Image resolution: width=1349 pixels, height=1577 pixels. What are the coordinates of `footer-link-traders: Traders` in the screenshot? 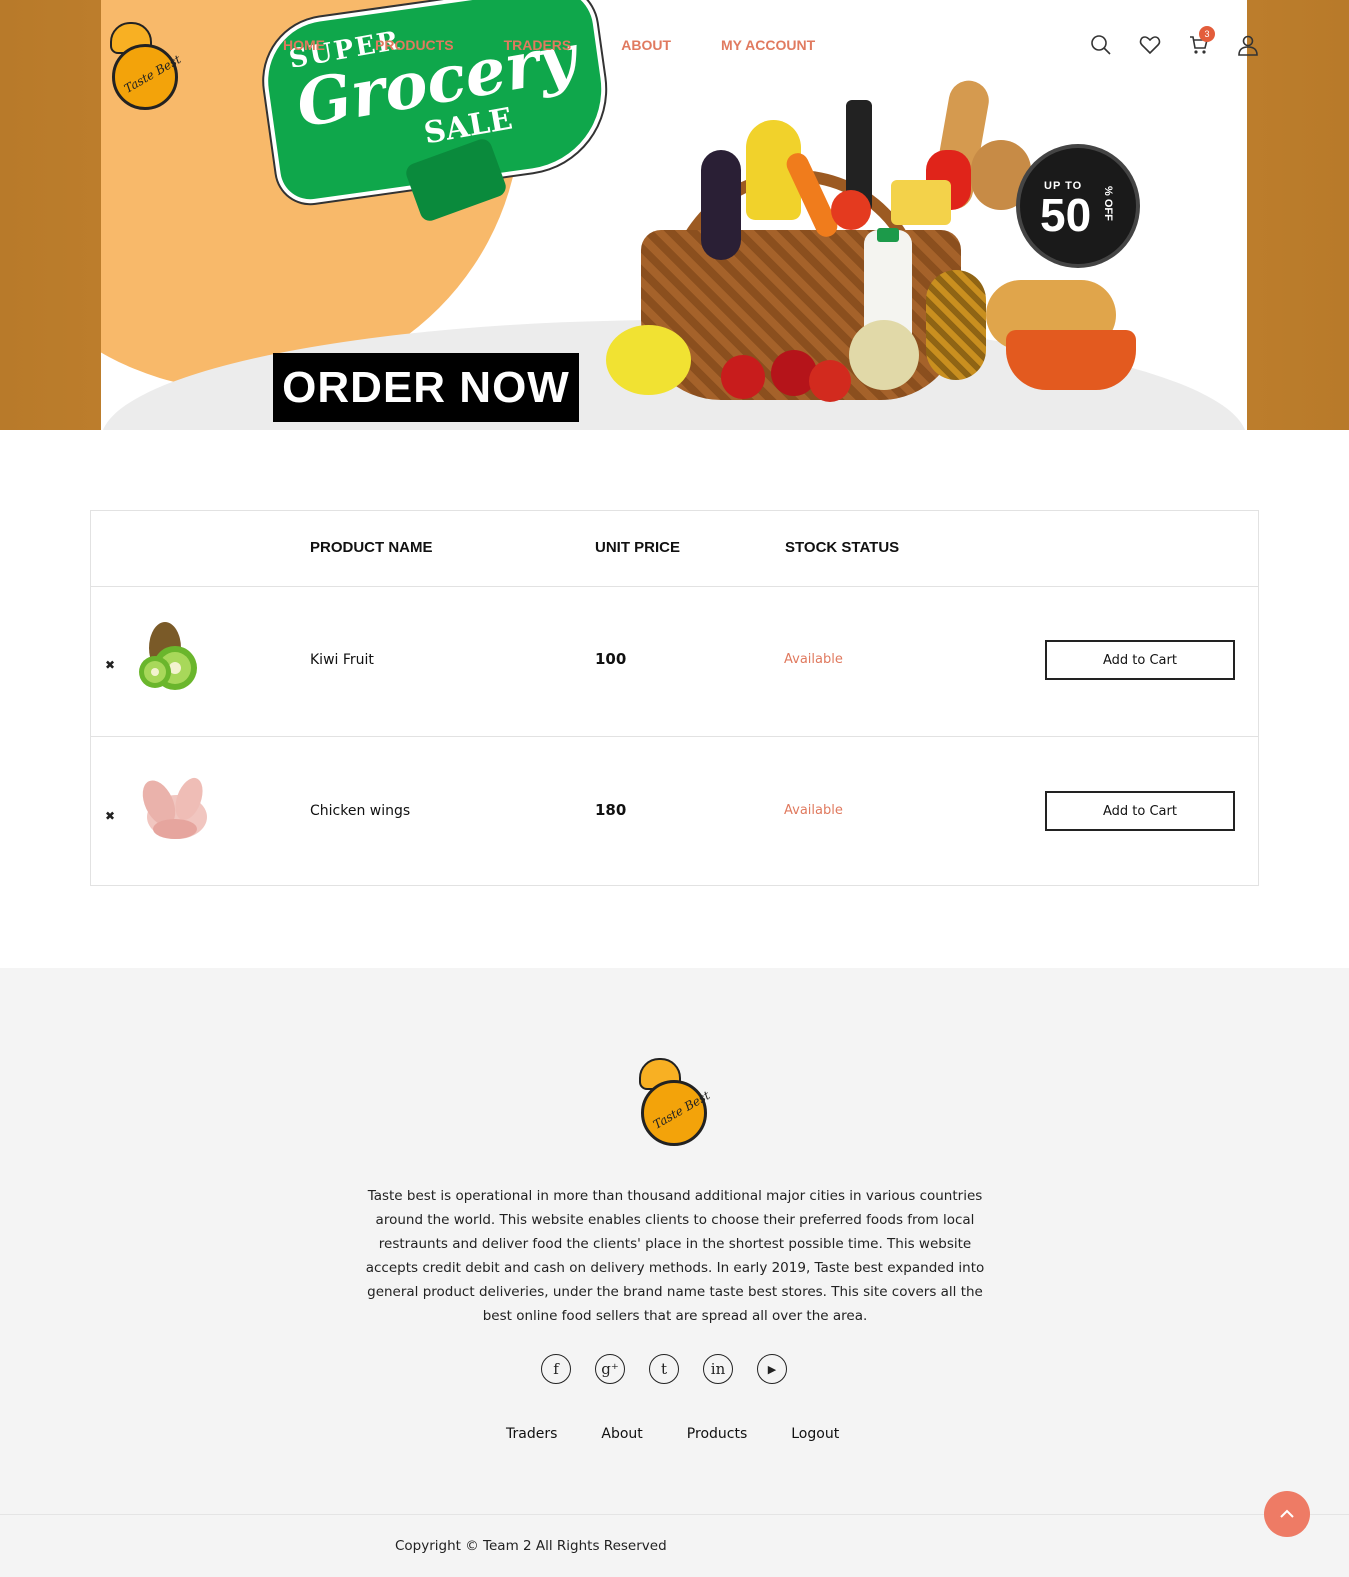 It's located at (531, 1434).